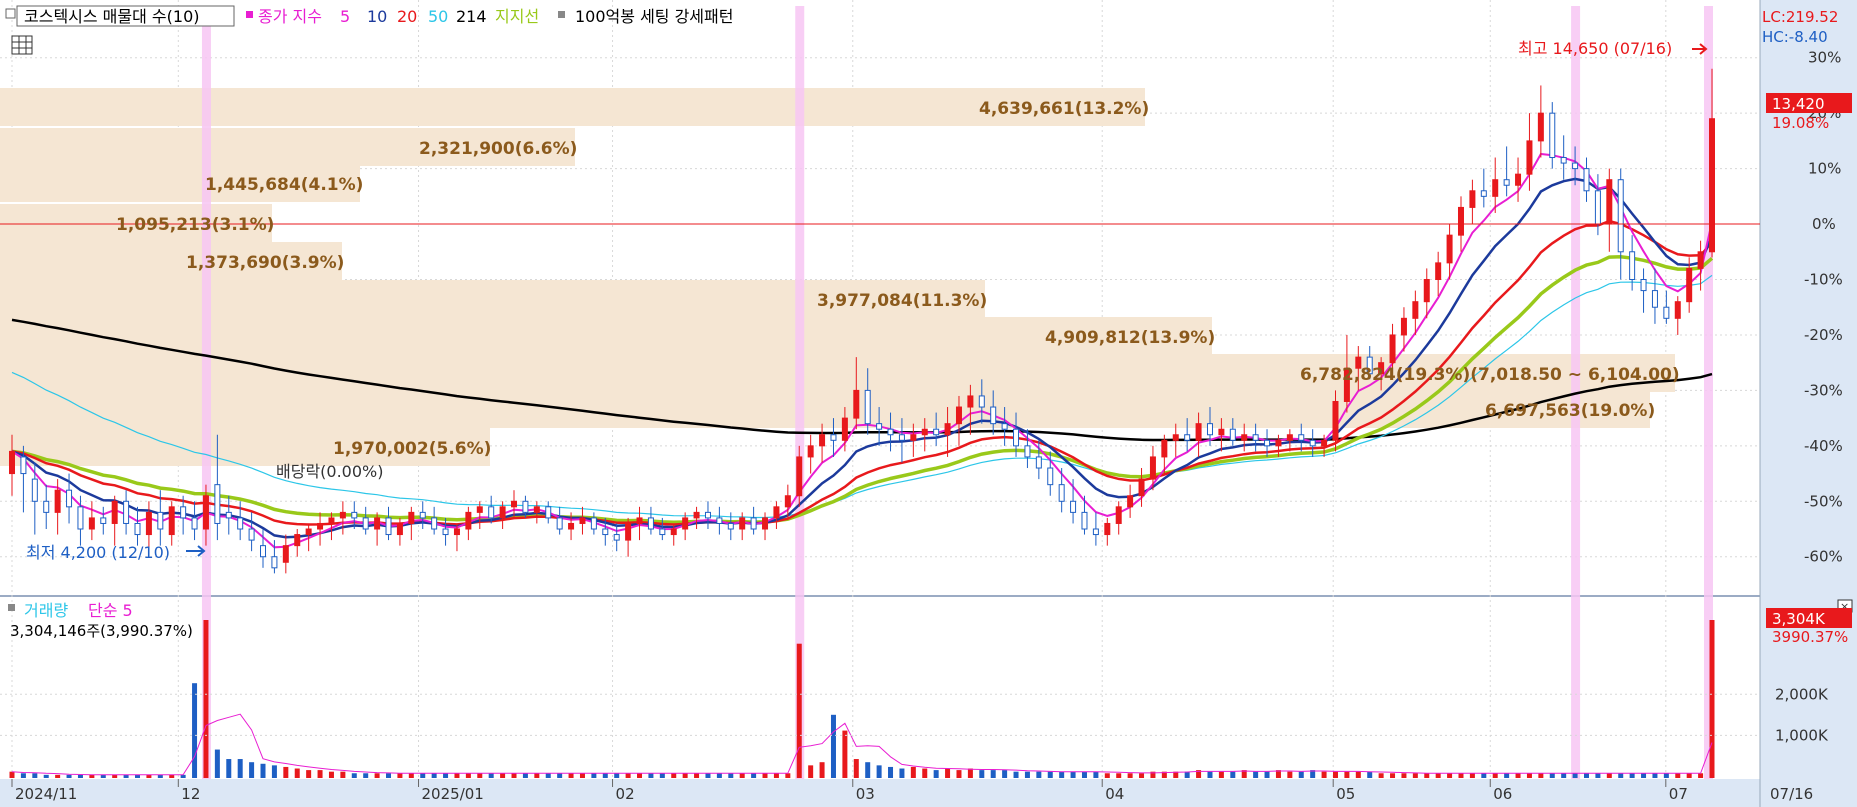  Describe the element at coordinates (407, 16) in the screenshot. I see `legend-ma20: 20` at that location.